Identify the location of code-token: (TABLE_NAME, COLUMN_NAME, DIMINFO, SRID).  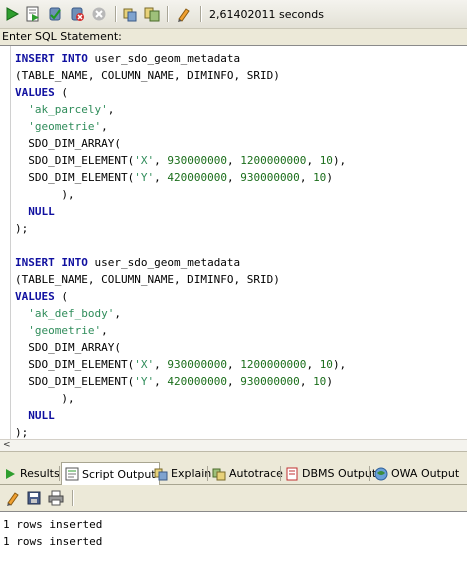
(147, 75).